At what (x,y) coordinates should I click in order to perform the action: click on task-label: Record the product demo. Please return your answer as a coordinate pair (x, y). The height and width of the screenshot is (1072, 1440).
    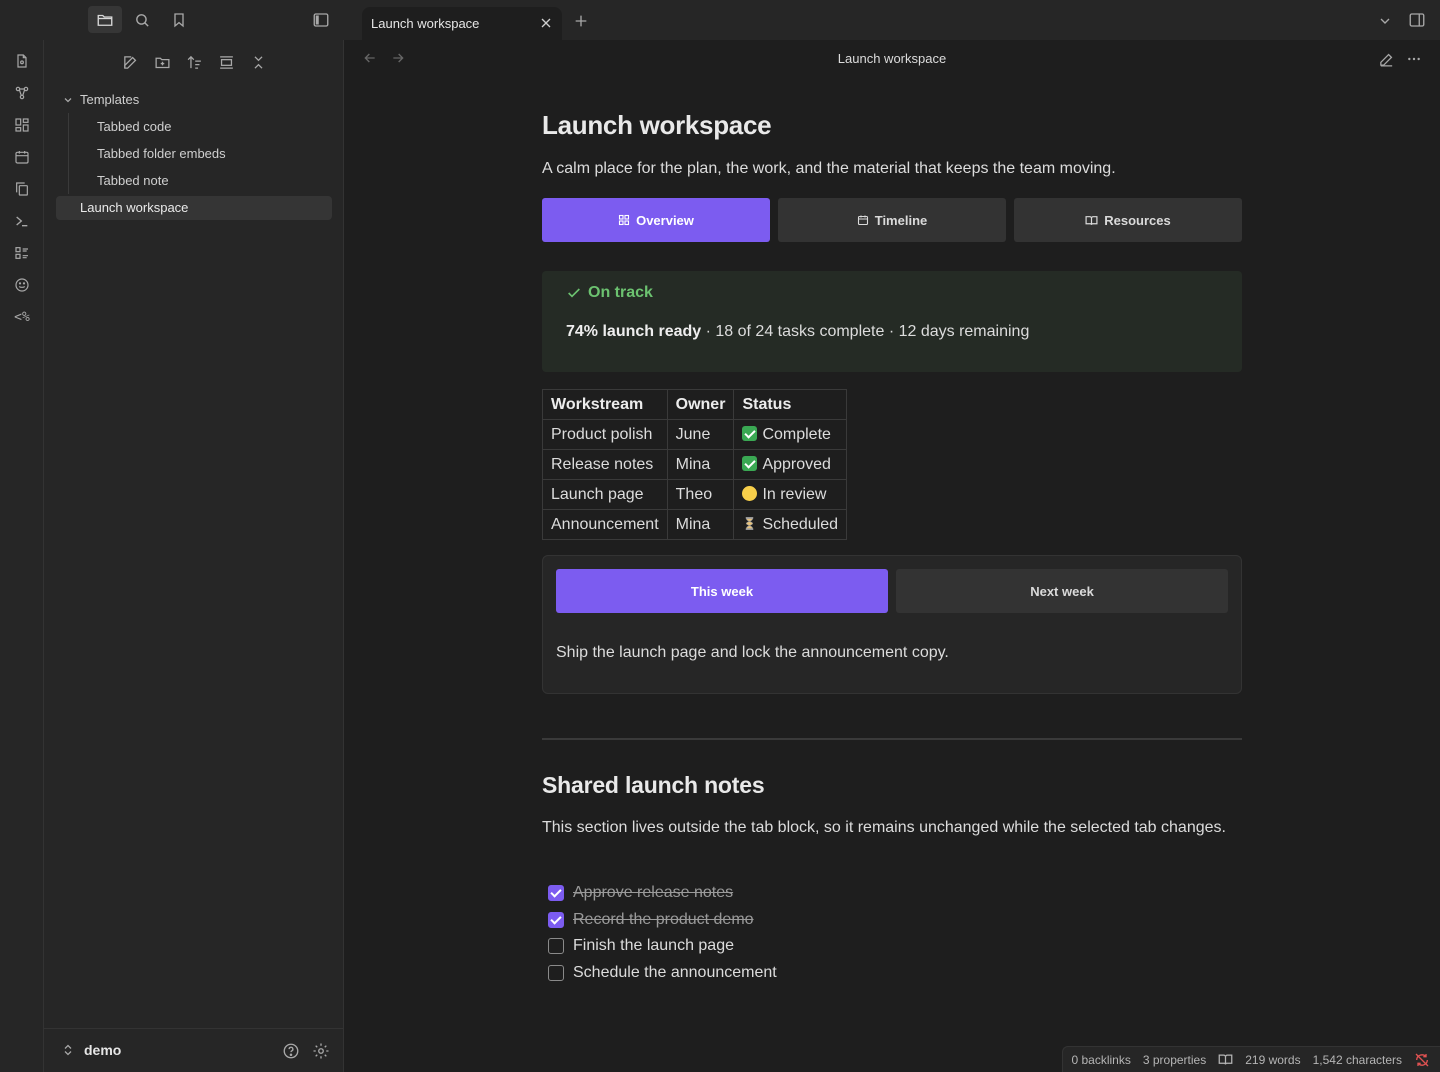
    Looking at the image, I should click on (663, 919).